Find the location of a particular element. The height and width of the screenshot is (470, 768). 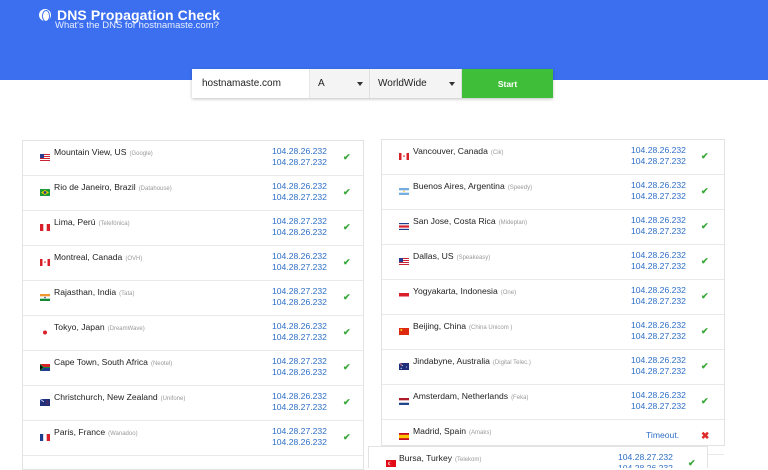

location-name: Mountain View, US is located at coordinates (90, 152).